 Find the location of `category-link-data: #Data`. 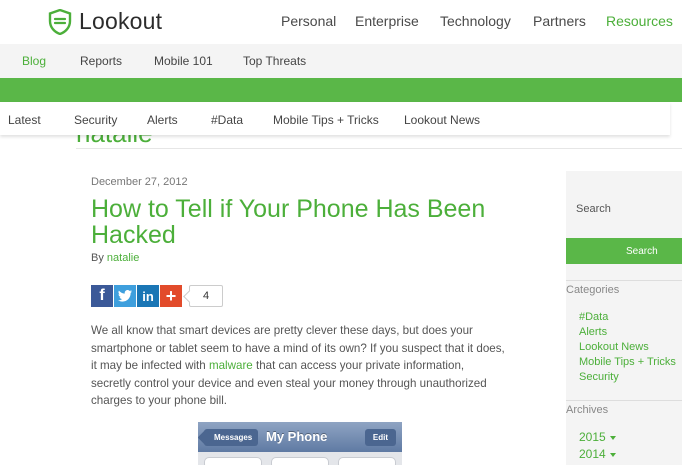

category-link-data: #Data is located at coordinates (627, 317).